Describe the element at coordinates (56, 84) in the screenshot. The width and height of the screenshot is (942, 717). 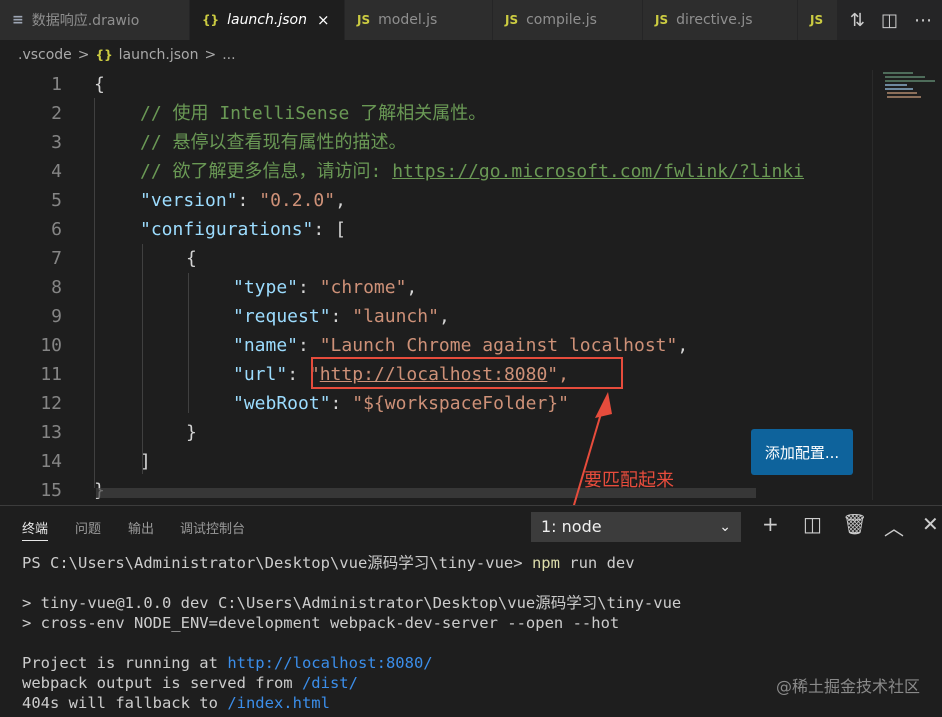
I see `line-number: 1` at that location.